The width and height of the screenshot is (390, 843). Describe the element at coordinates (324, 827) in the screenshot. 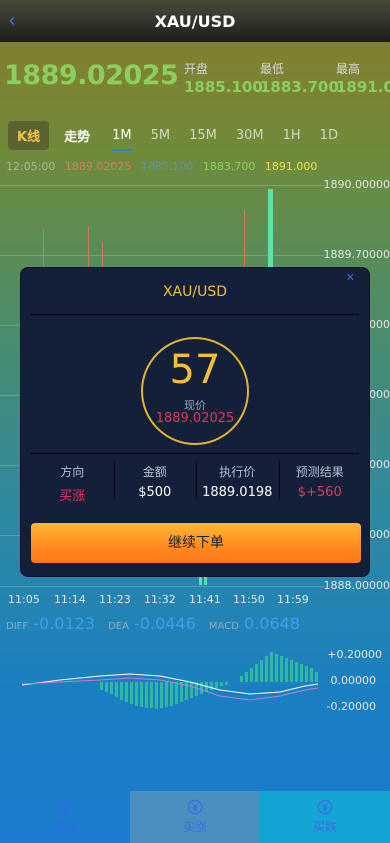

I see `nav-buy-down-label: 买跌` at that location.